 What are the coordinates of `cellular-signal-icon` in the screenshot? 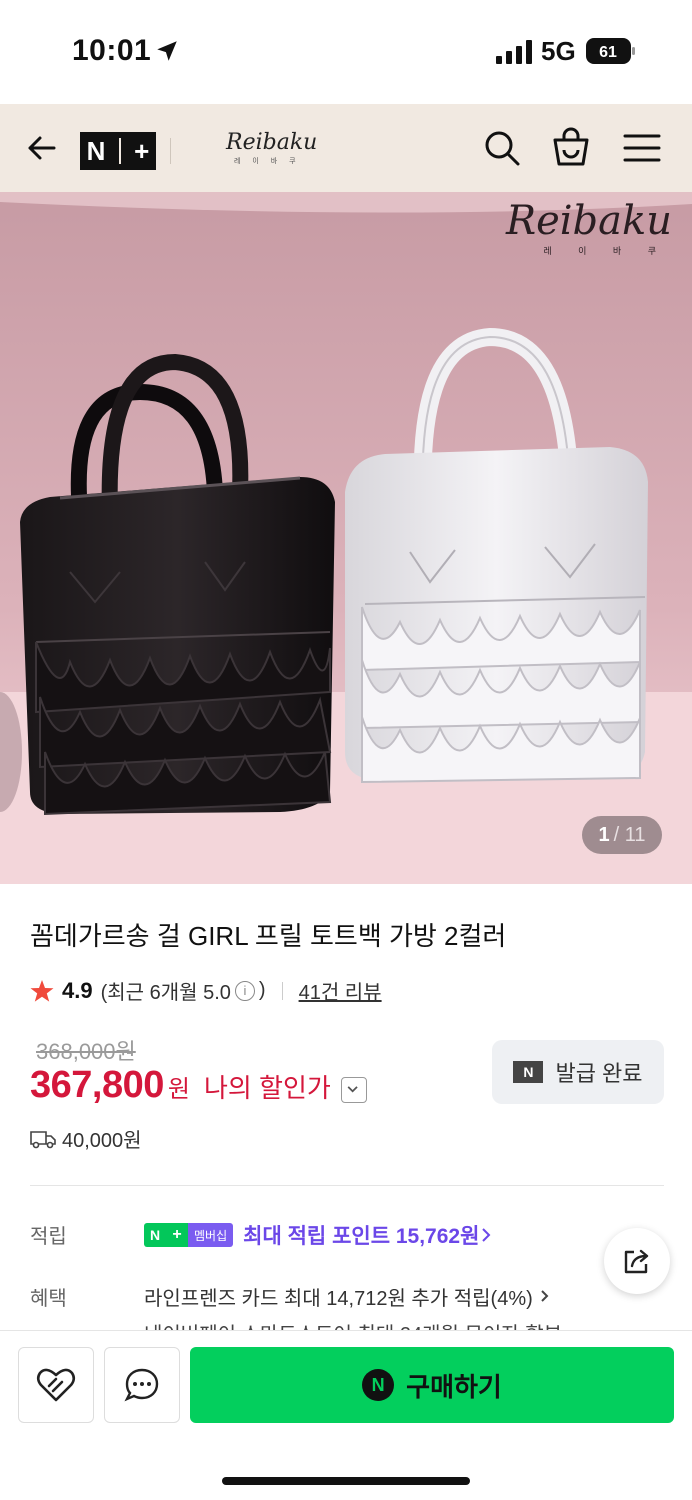 It's located at (514, 52).